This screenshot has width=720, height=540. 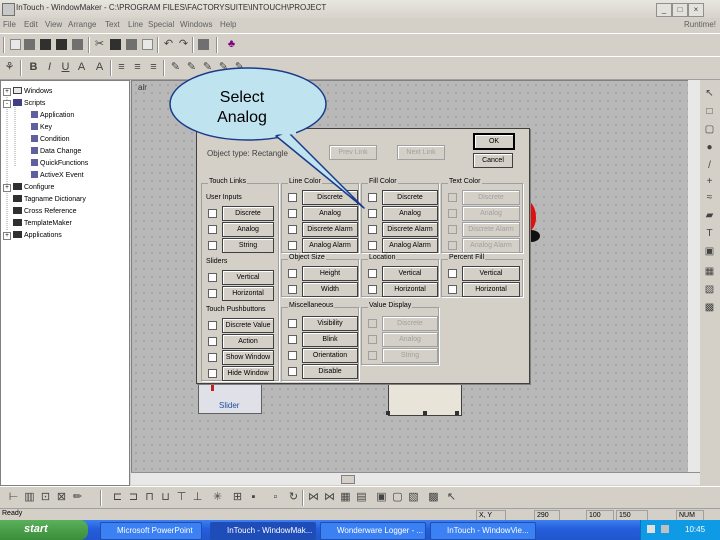 What do you see at coordinates (28, 187) in the screenshot?
I see `tree-item-configure: + Configure` at bounding box center [28, 187].